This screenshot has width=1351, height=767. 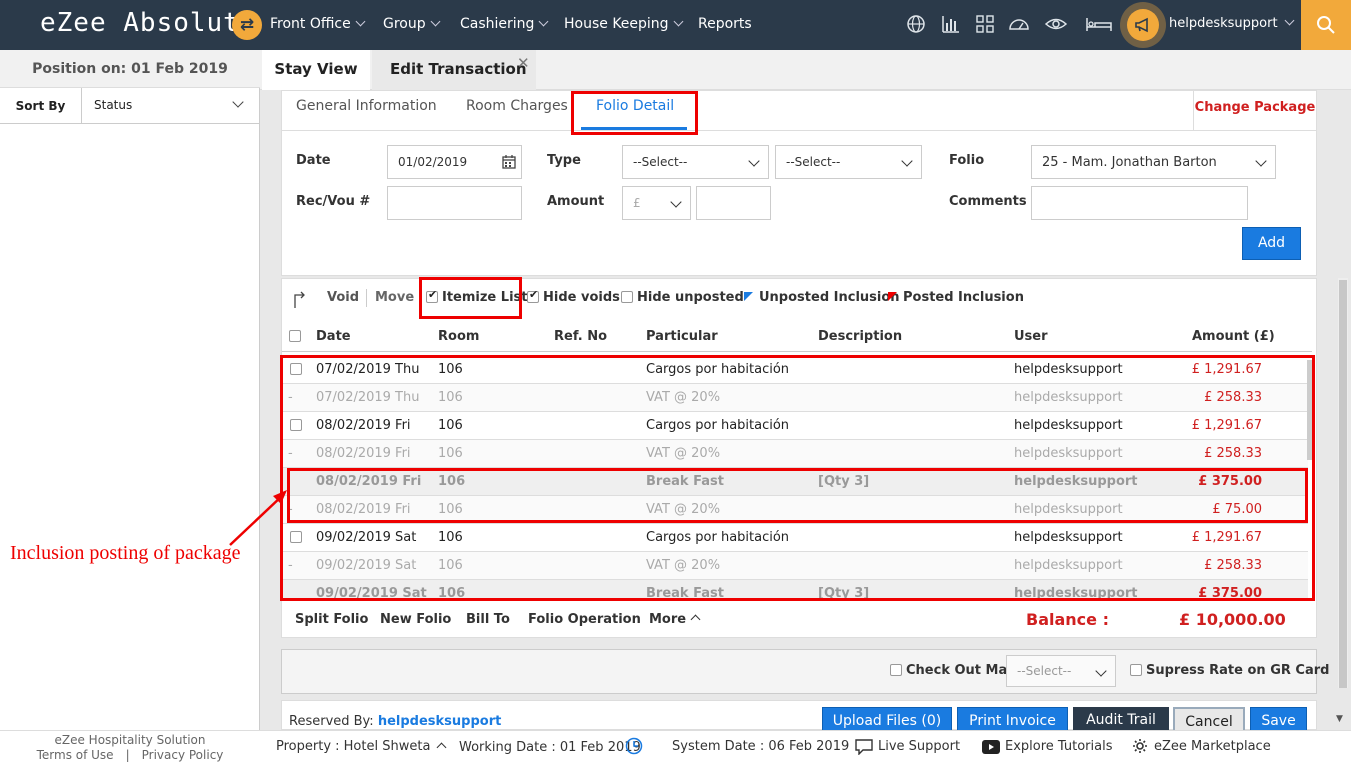 What do you see at coordinates (1212, 746) in the screenshot?
I see `ezee-marketplace-link: eZee Marketplace` at bounding box center [1212, 746].